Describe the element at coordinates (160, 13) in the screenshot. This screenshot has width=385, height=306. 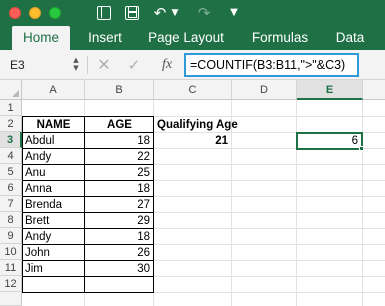
I see `undo-icon: ↶` at that location.